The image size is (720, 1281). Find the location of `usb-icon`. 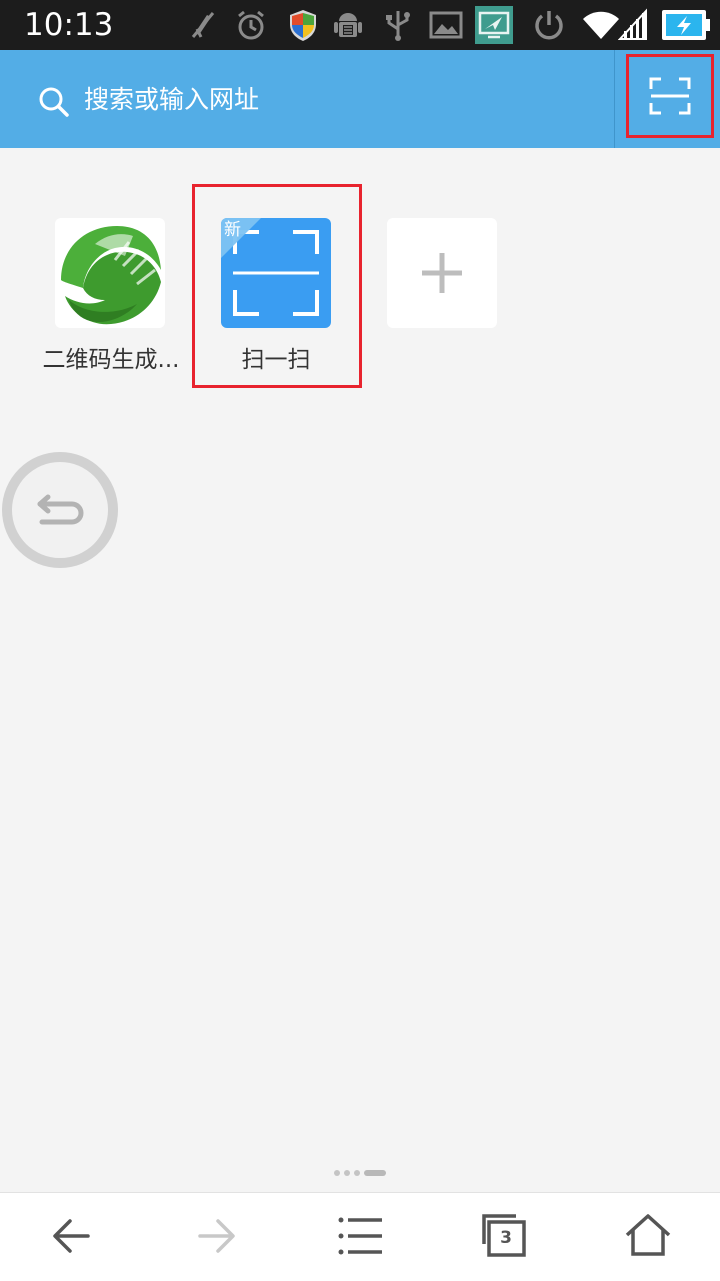

usb-icon is located at coordinates (398, 26).